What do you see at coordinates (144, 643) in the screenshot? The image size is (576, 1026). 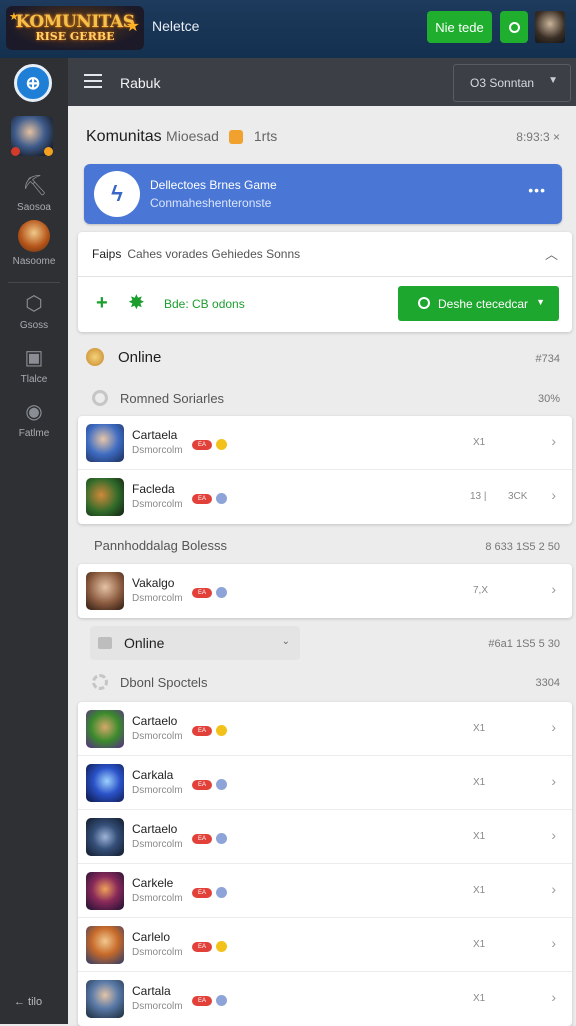 I see `online-dropdown-label: Online` at bounding box center [144, 643].